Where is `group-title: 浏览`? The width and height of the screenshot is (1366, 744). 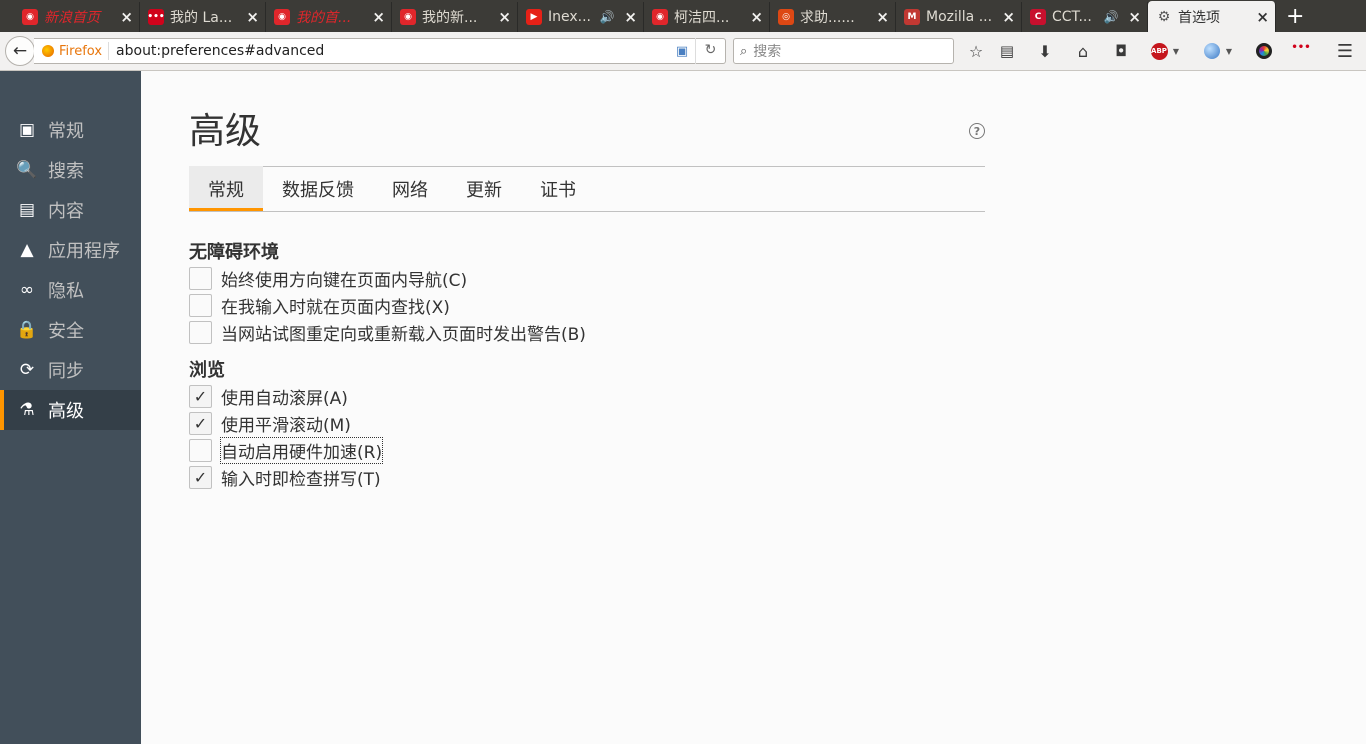
group-title: 浏览 is located at coordinates (207, 370).